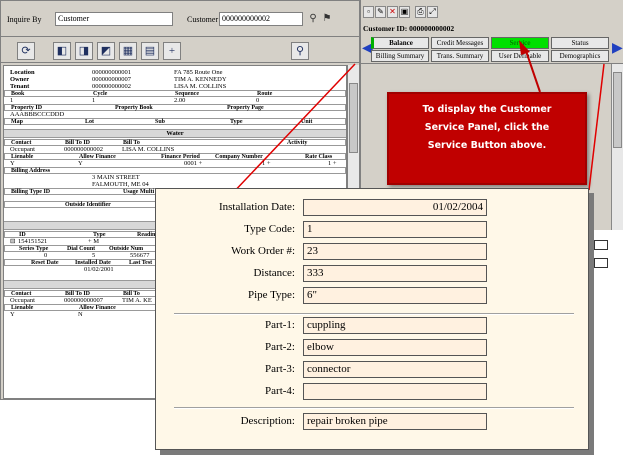  I want to click on callout-line-1: To display the Customer, so click(487, 109).